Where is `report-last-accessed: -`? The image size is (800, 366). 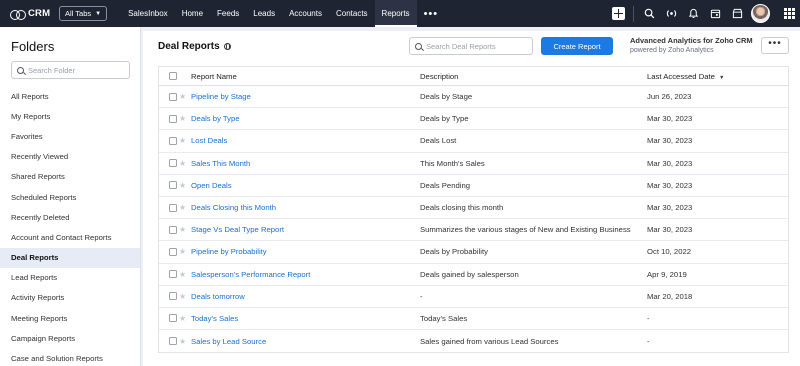 report-last-accessed: - is located at coordinates (648, 341).